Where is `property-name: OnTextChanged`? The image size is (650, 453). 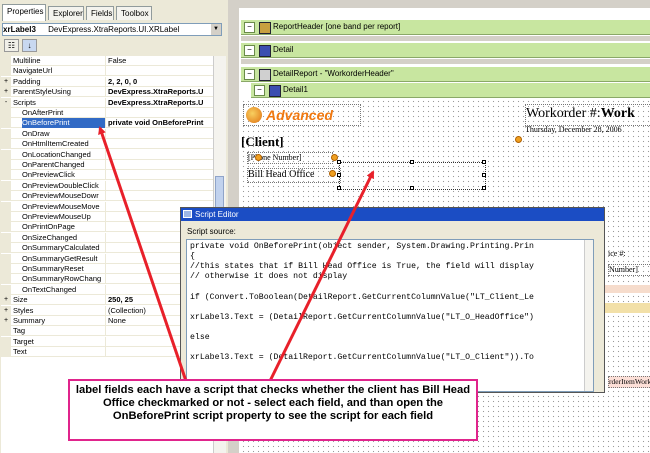 property-name: OnTextChanged is located at coordinates (49, 289).